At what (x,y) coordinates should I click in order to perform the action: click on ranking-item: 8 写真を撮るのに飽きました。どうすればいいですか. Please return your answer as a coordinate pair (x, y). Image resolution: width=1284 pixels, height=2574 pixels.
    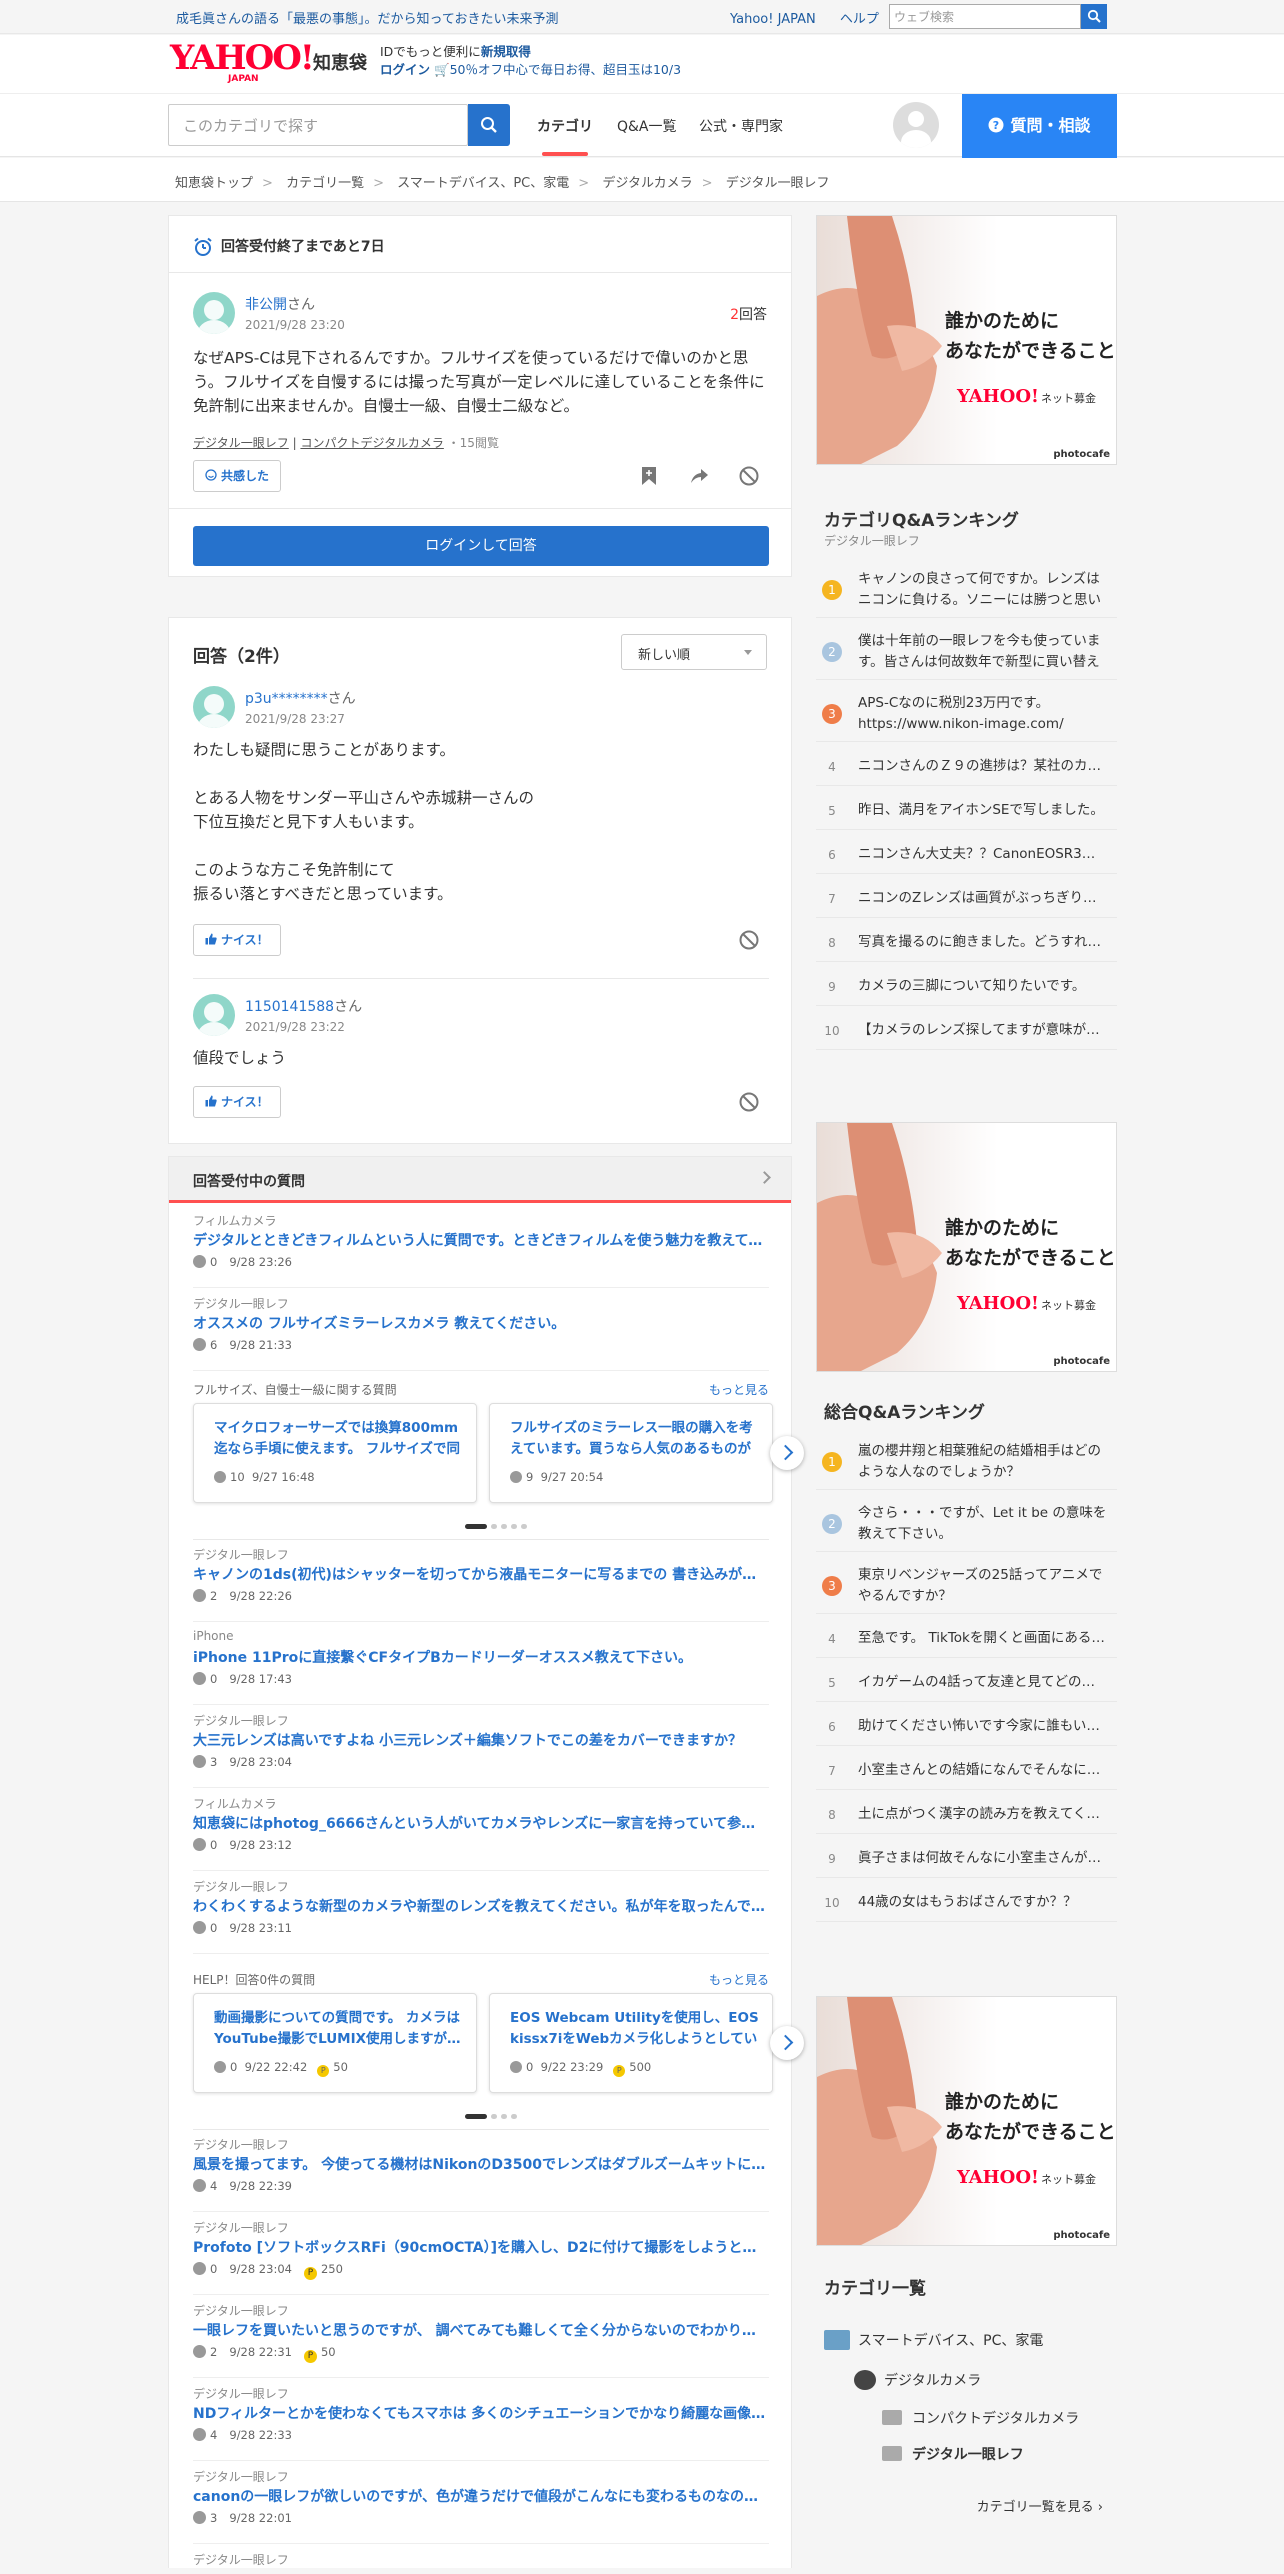
    Looking at the image, I should click on (966, 943).